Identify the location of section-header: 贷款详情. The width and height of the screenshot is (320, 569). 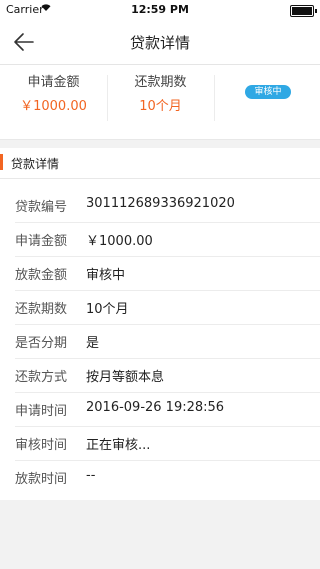
(160, 163).